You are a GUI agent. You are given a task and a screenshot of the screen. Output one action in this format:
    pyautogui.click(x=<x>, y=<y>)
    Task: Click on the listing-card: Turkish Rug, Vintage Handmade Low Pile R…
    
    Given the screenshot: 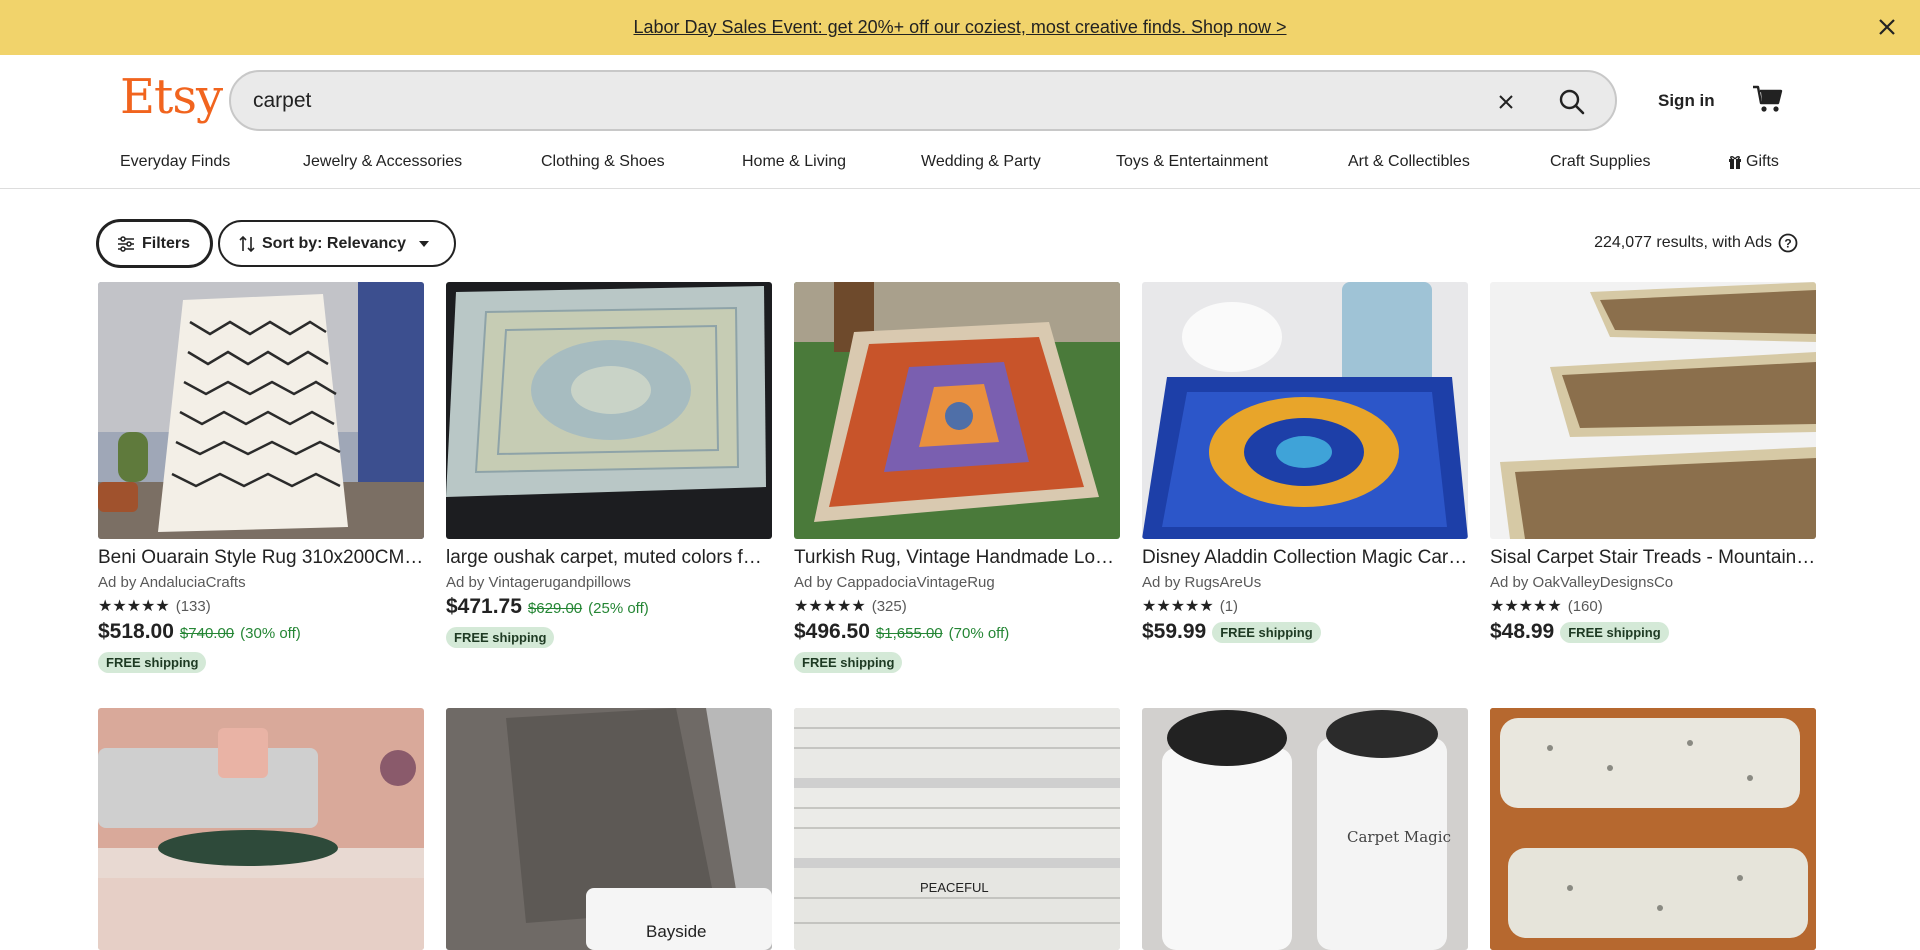 What is the action you would take?
    pyautogui.click(x=957, y=477)
    